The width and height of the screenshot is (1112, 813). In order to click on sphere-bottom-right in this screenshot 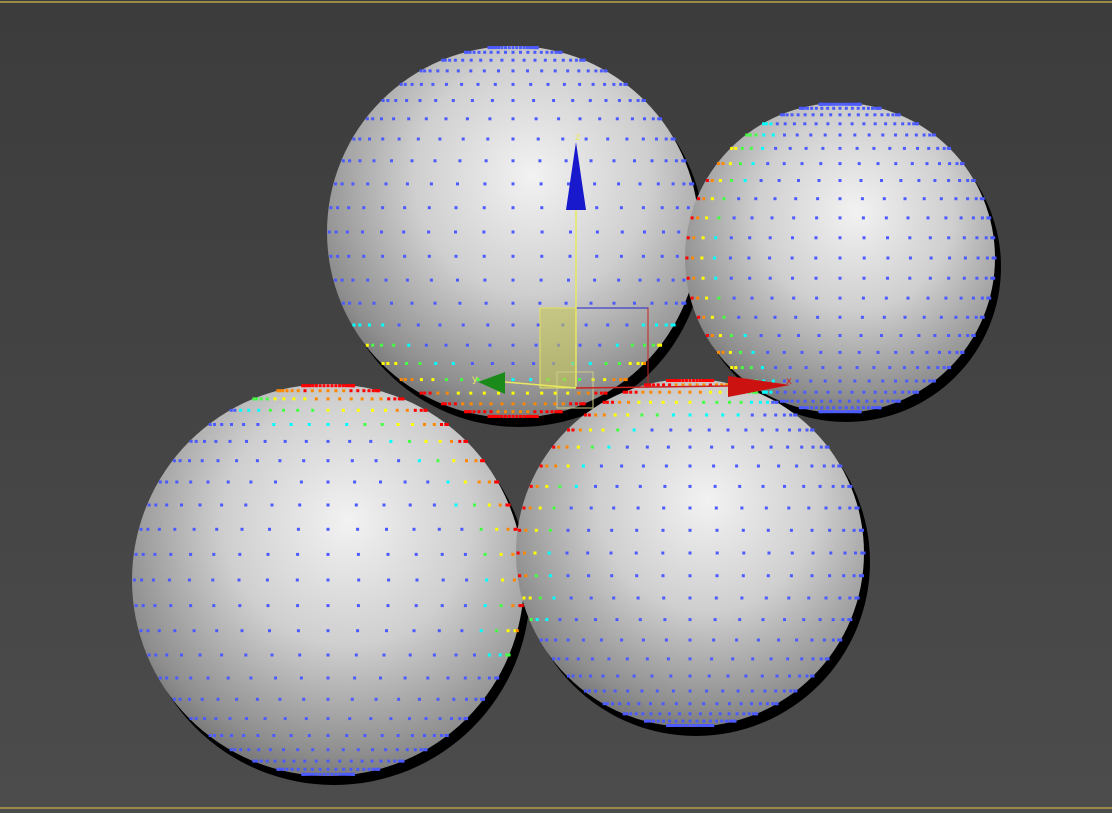, I will do `click(693, 557)`.